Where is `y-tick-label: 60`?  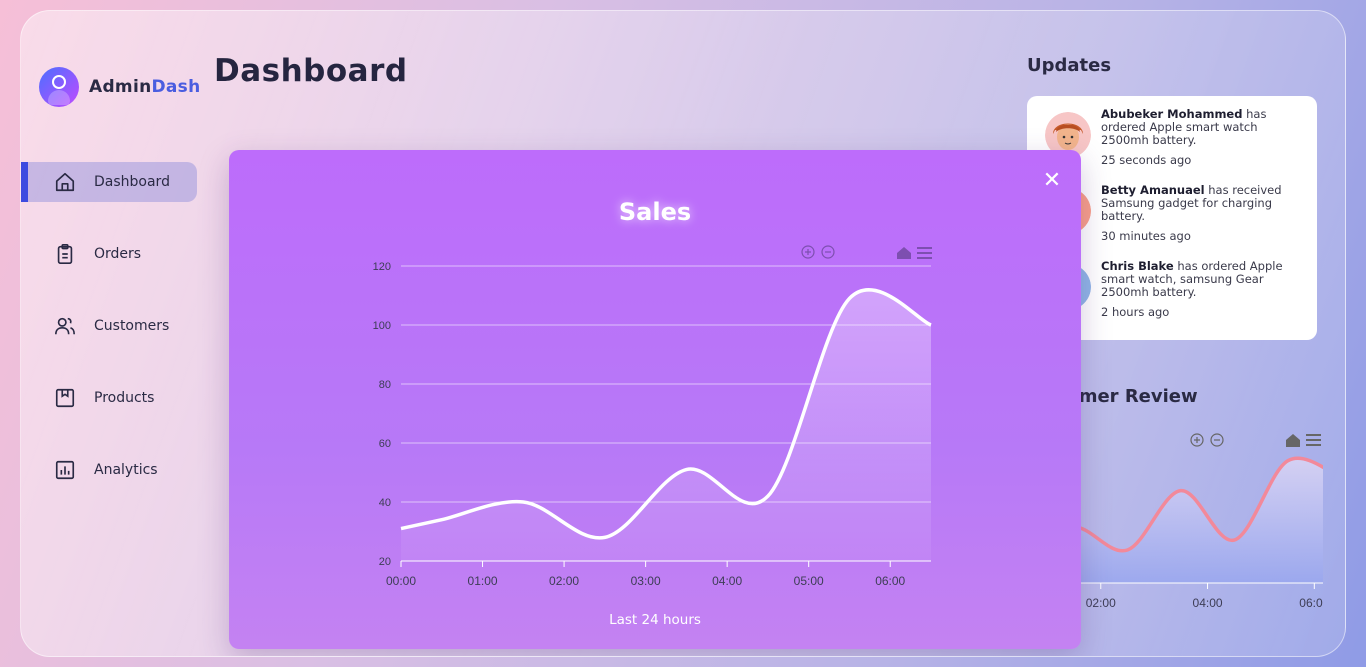 y-tick-label: 60 is located at coordinates (385, 444).